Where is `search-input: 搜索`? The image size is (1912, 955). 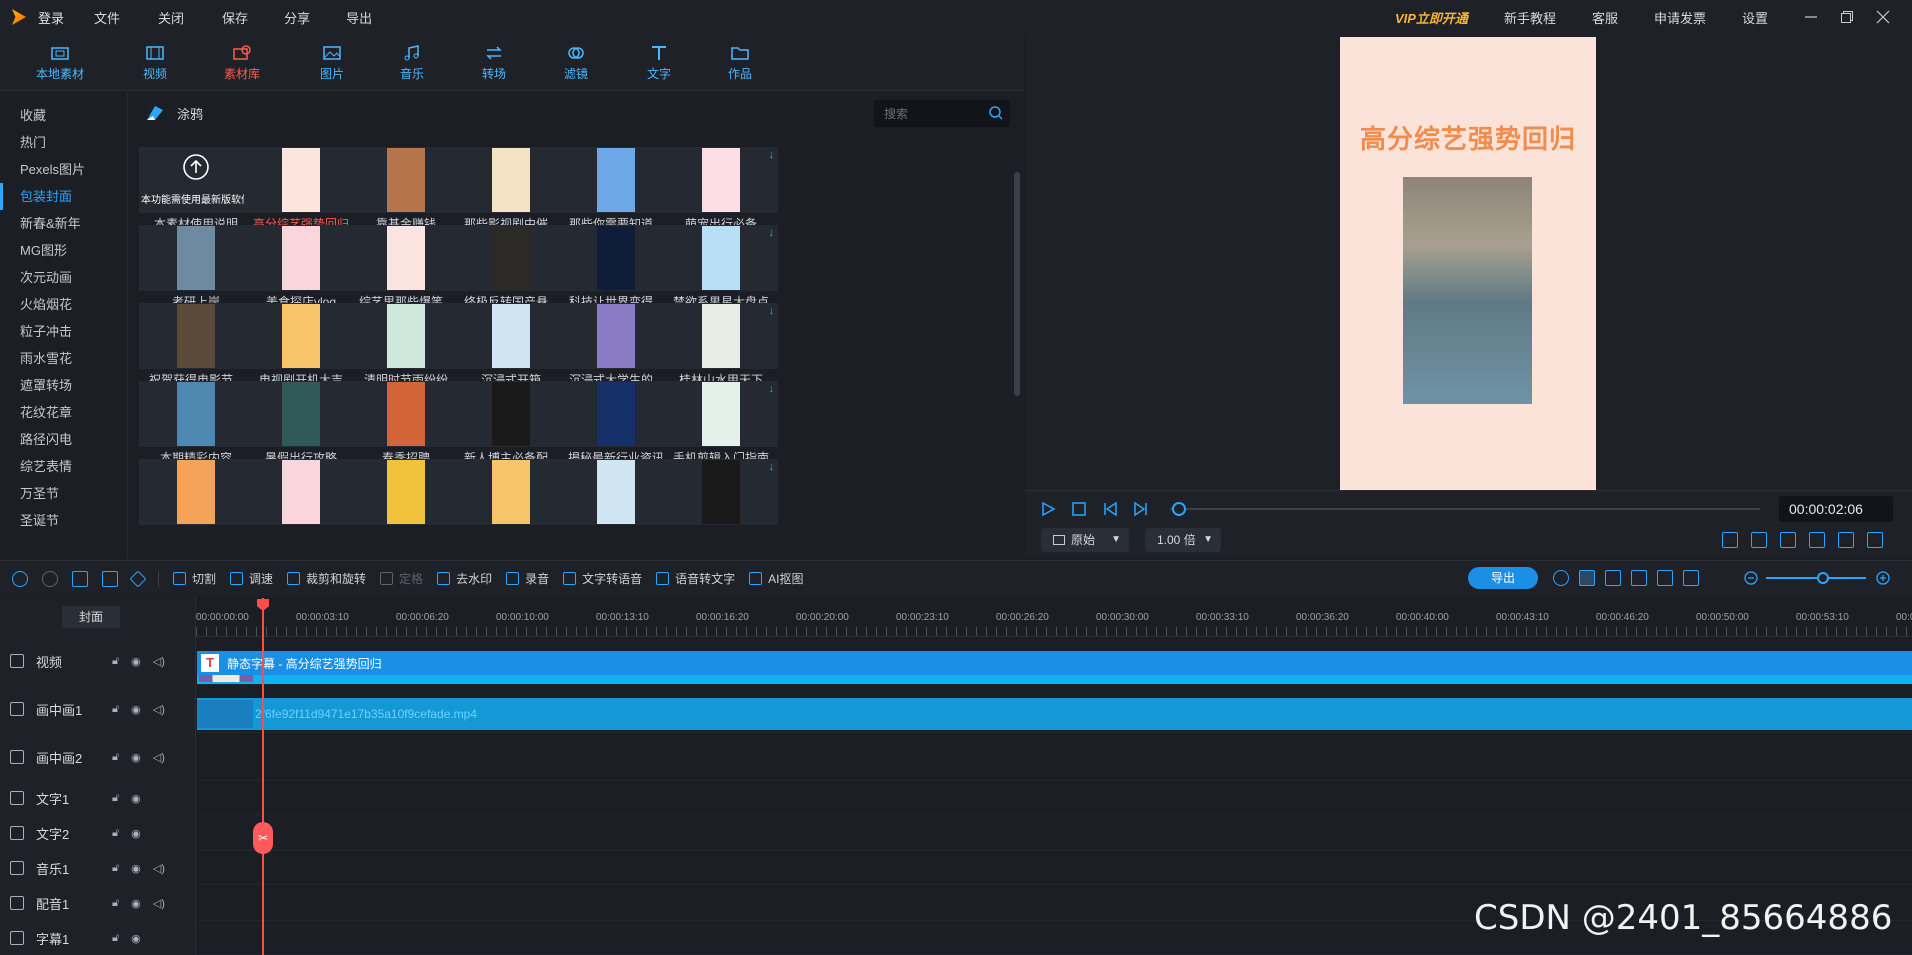
search-input: 搜索 is located at coordinates (942, 113).